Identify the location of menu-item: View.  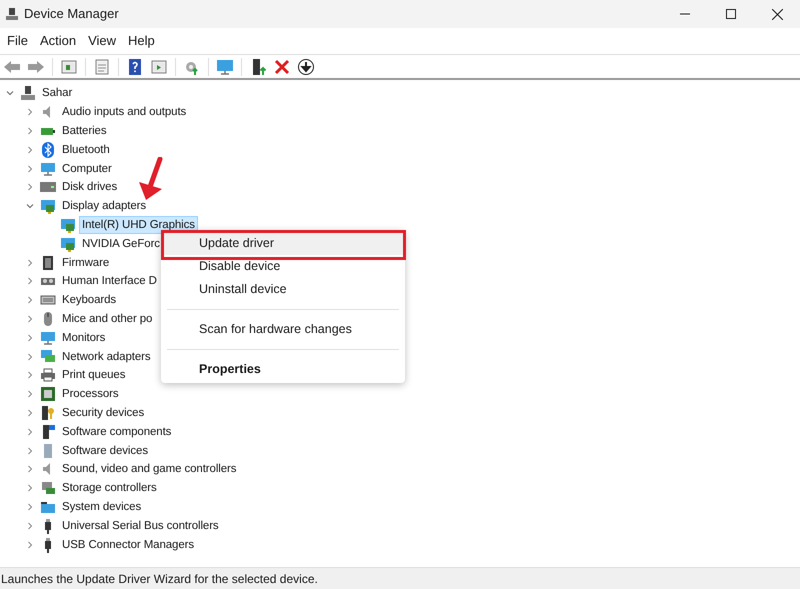
(102, 41).